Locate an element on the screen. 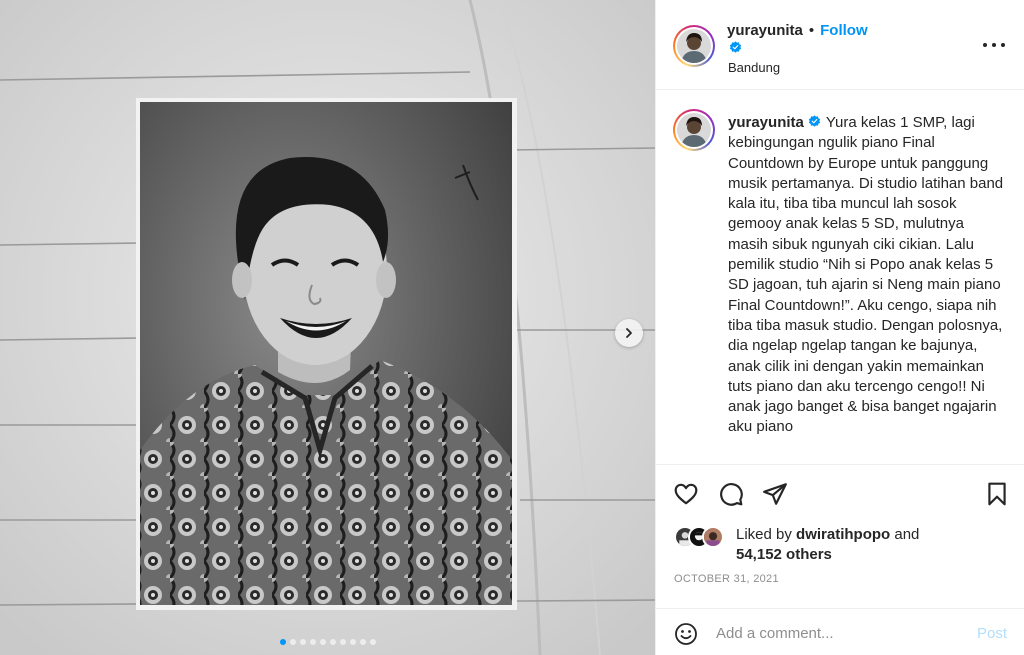 The width and height of the screenshot is (1024, 655). more-options-button is located at coordinates (994, 45).